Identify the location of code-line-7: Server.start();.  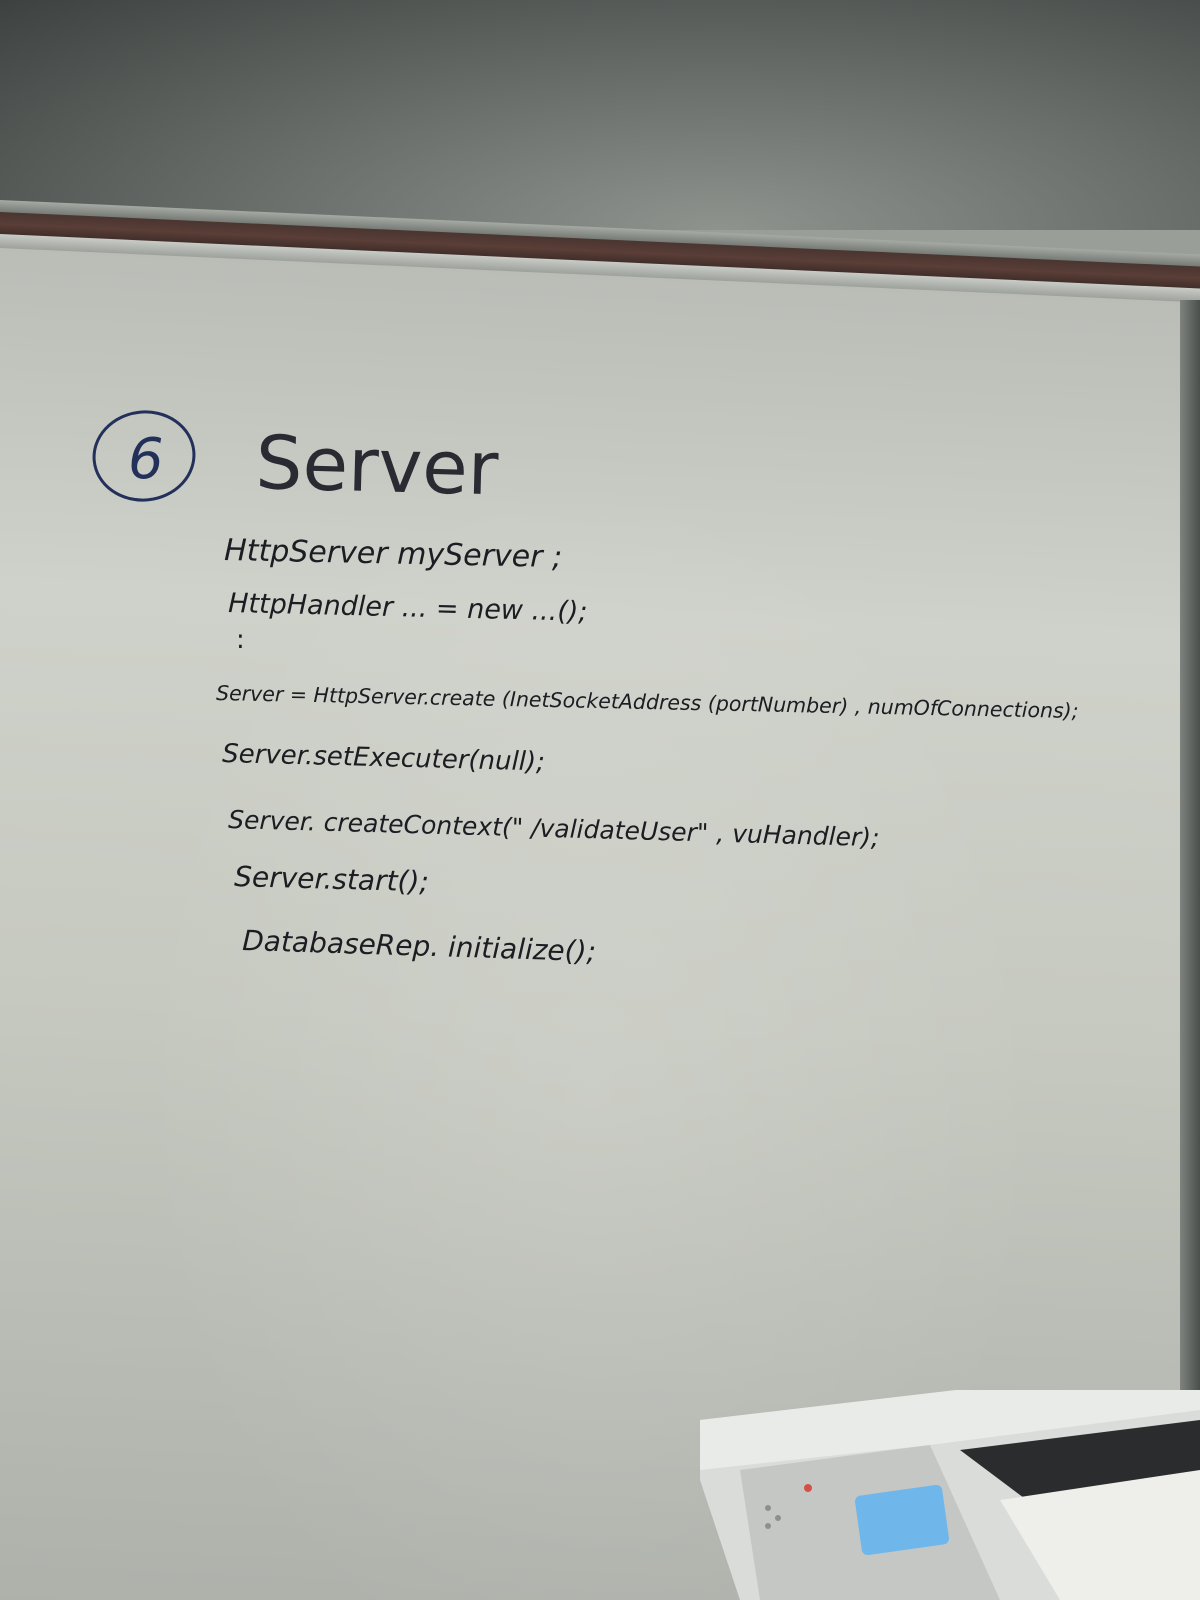
(332, 879).